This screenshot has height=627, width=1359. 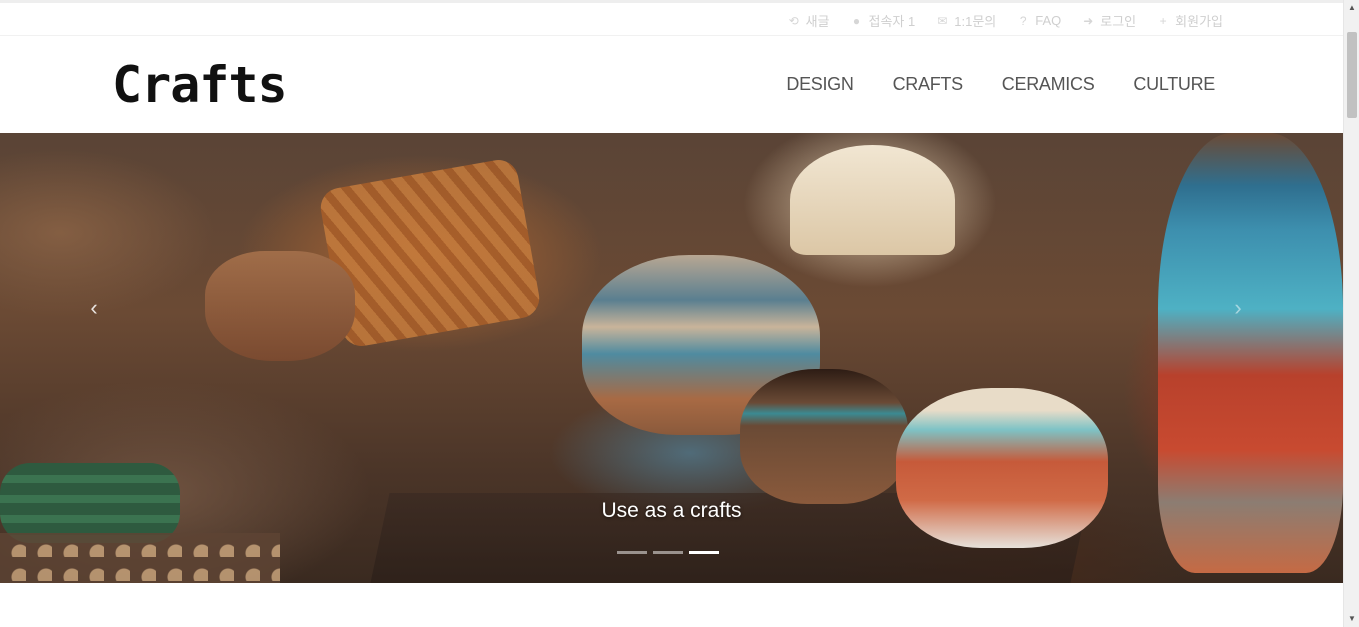 What do you see at coordinates (817, 21) in the screenshot?
I see `top-link-label: 새글` at bounding box center [817, 21].